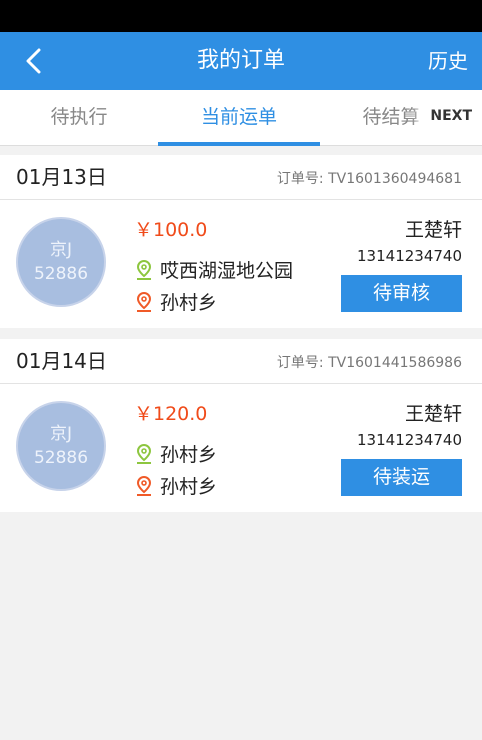 The image size is (482, 740). Describe the element at coordinates (448, 61) in the screenshot. I see `history-button: 历史` at that location.